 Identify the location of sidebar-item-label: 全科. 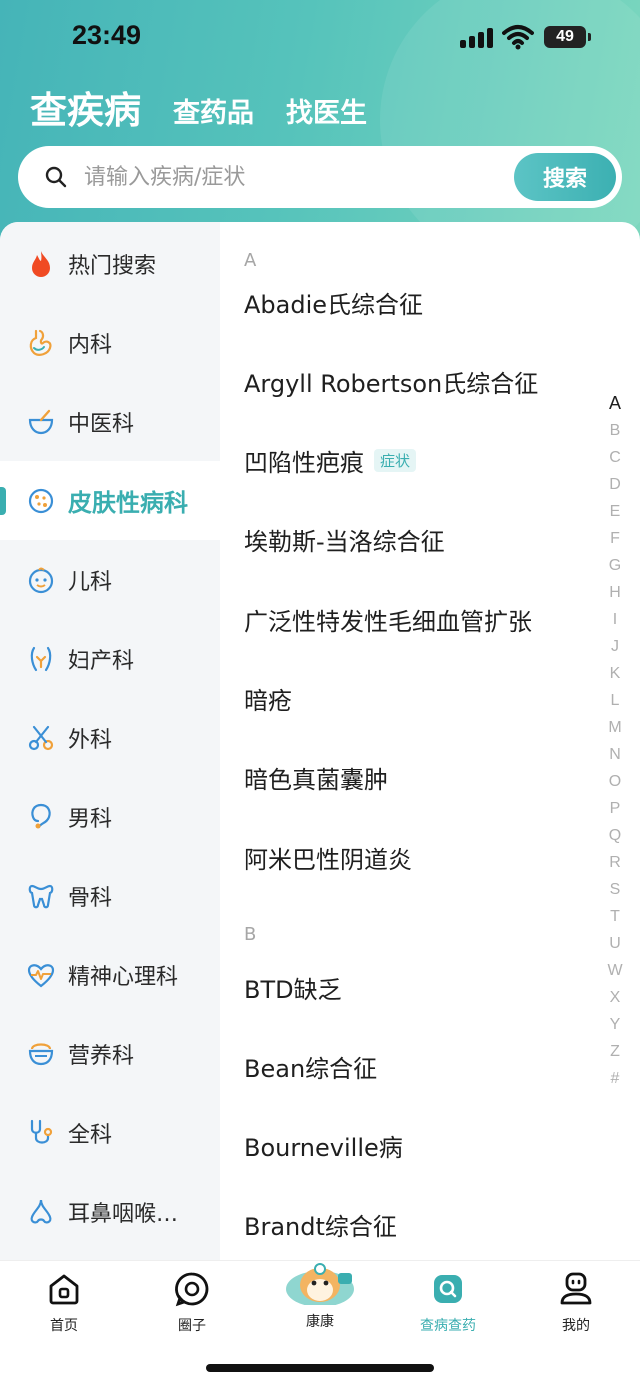
(90, 1135).